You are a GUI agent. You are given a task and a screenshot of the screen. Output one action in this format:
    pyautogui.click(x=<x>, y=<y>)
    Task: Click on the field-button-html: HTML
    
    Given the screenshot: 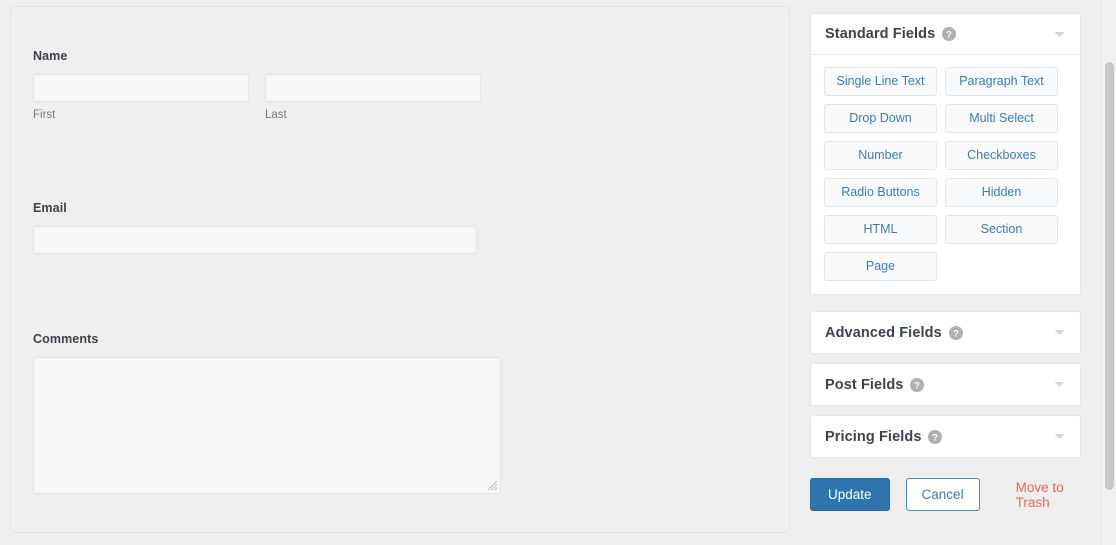 What is the action you would take?
    pyautogui.click(x=880, y=229)
    